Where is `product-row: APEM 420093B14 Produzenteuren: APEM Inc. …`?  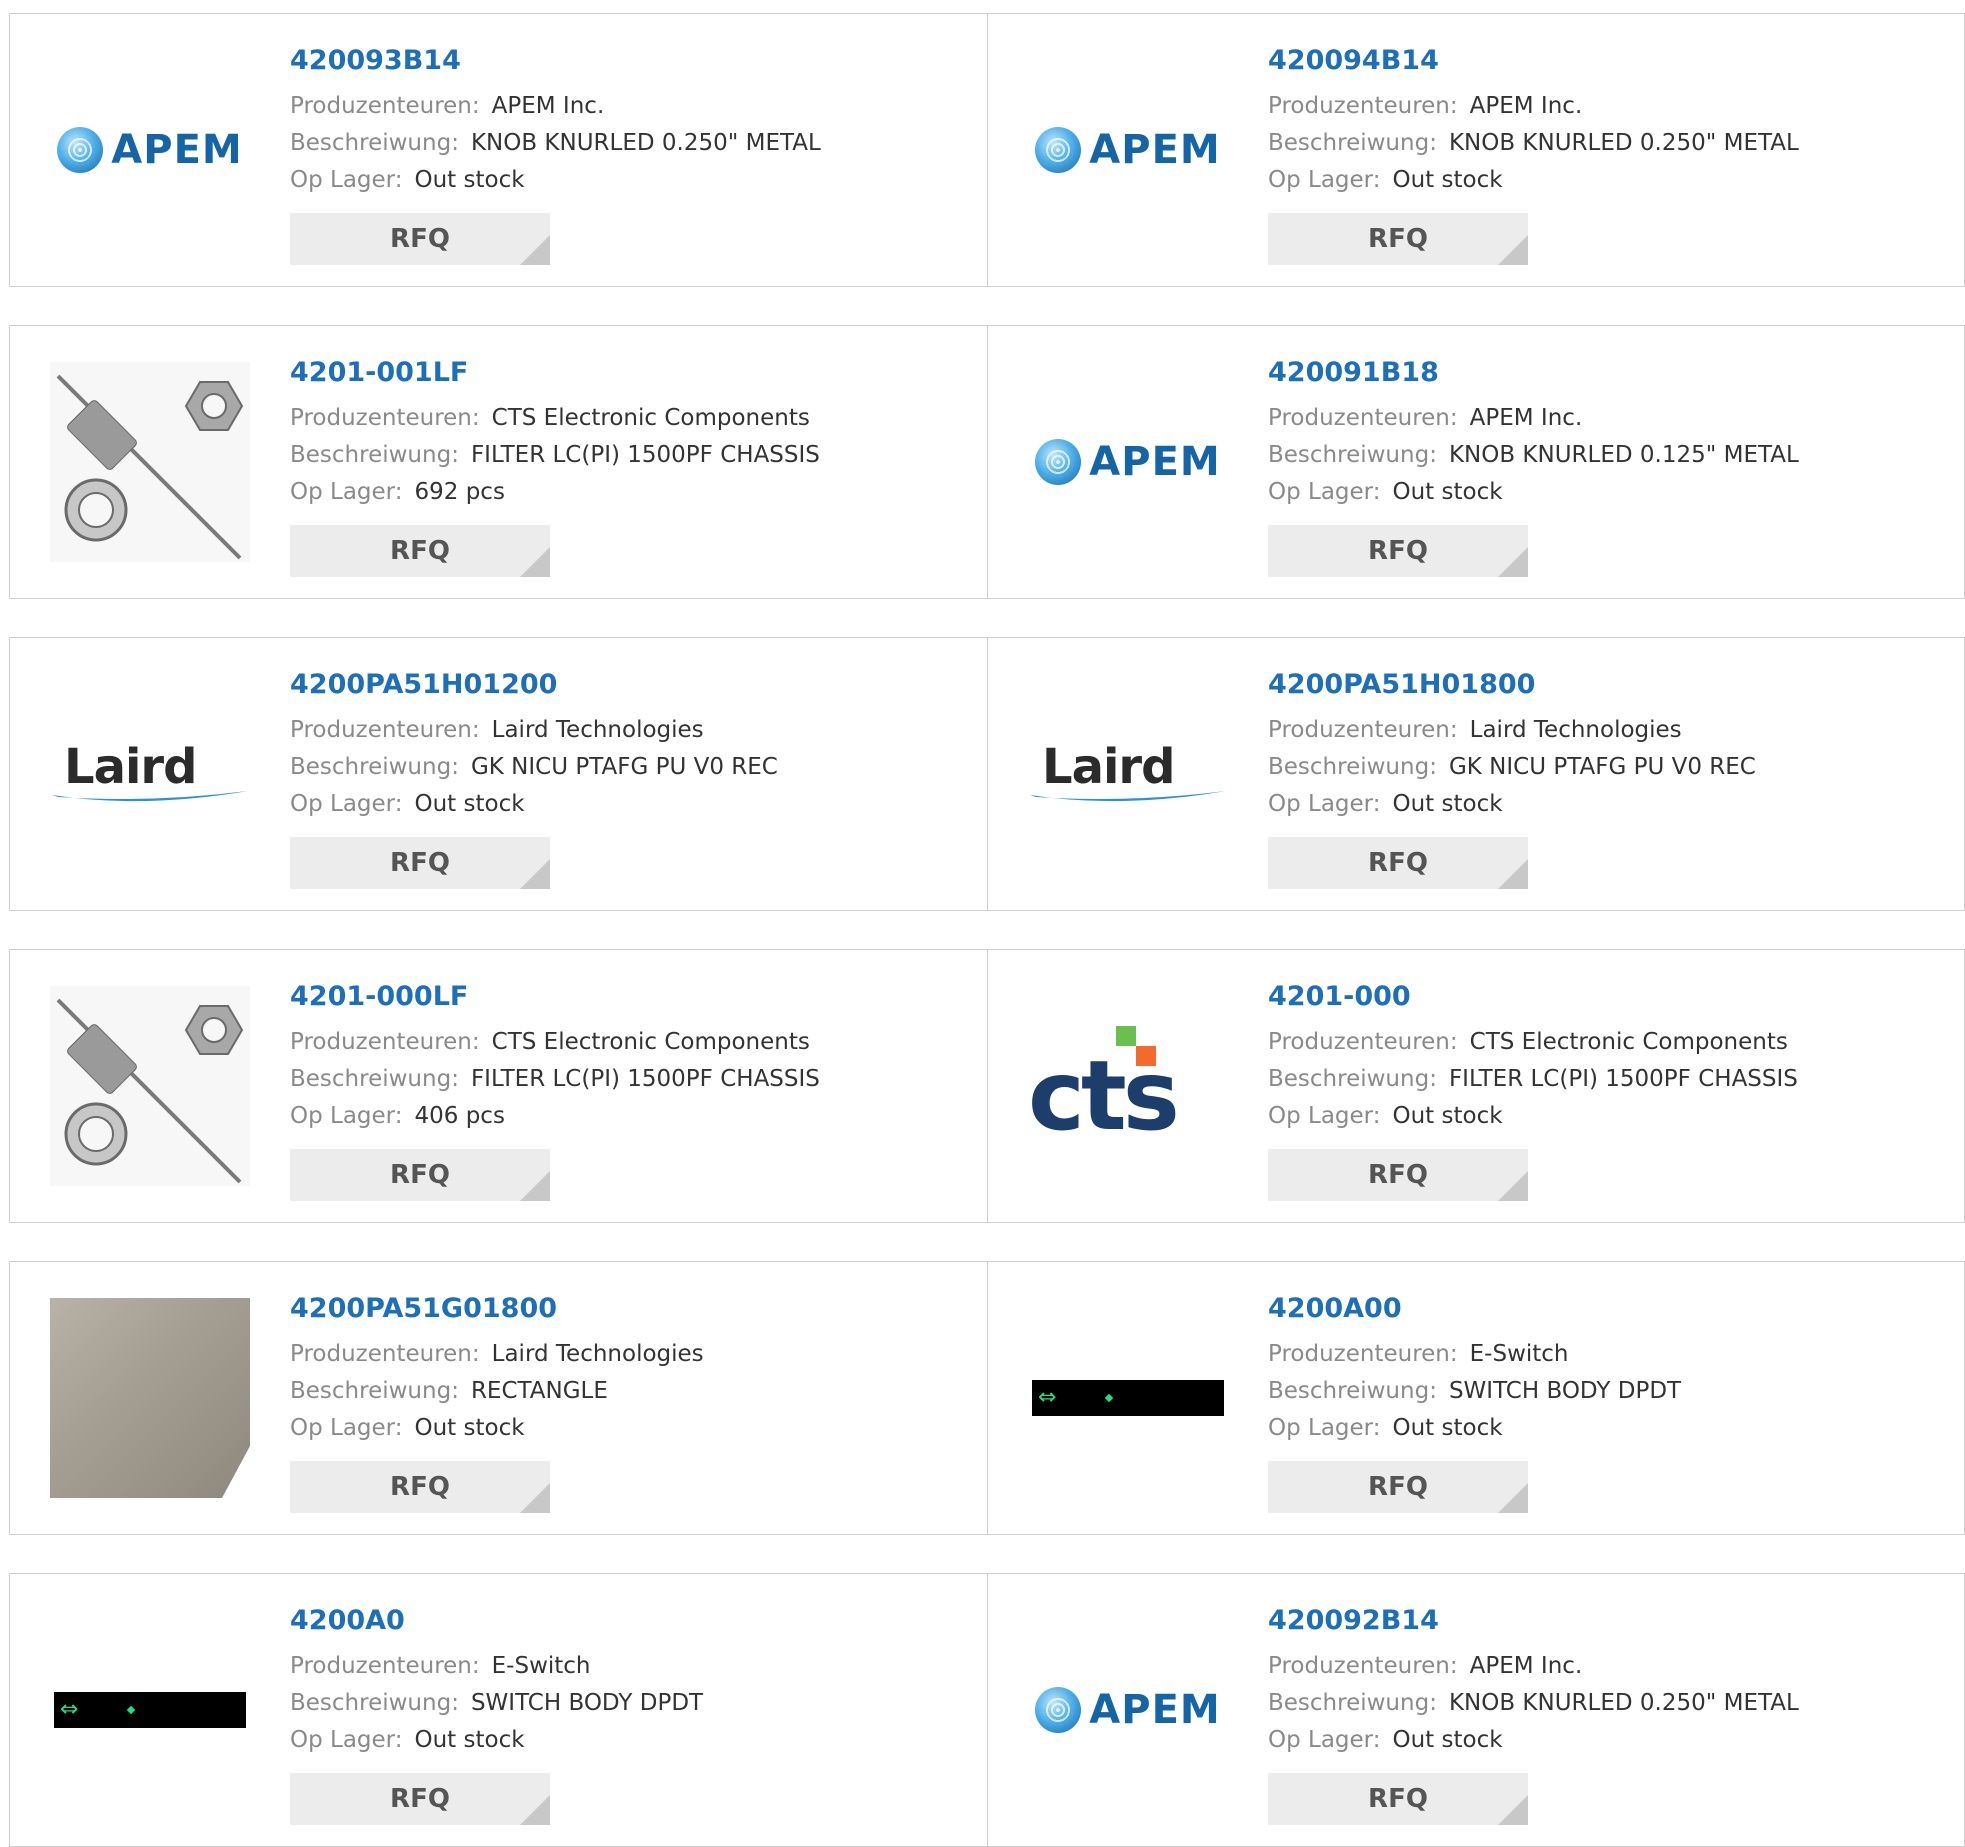 product-row: APEM 420093B14 Produzenteuren: APEM Inc. … is located at coordinates (987, 150).